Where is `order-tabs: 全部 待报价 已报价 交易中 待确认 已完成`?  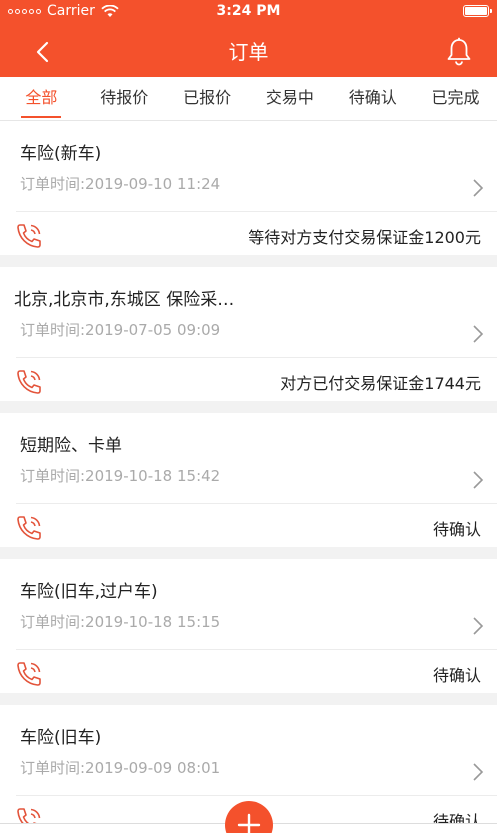
order-tabs: 全部 待报价 已报价 交易中 待确认 已完成 is located at coordinates (248, 99).